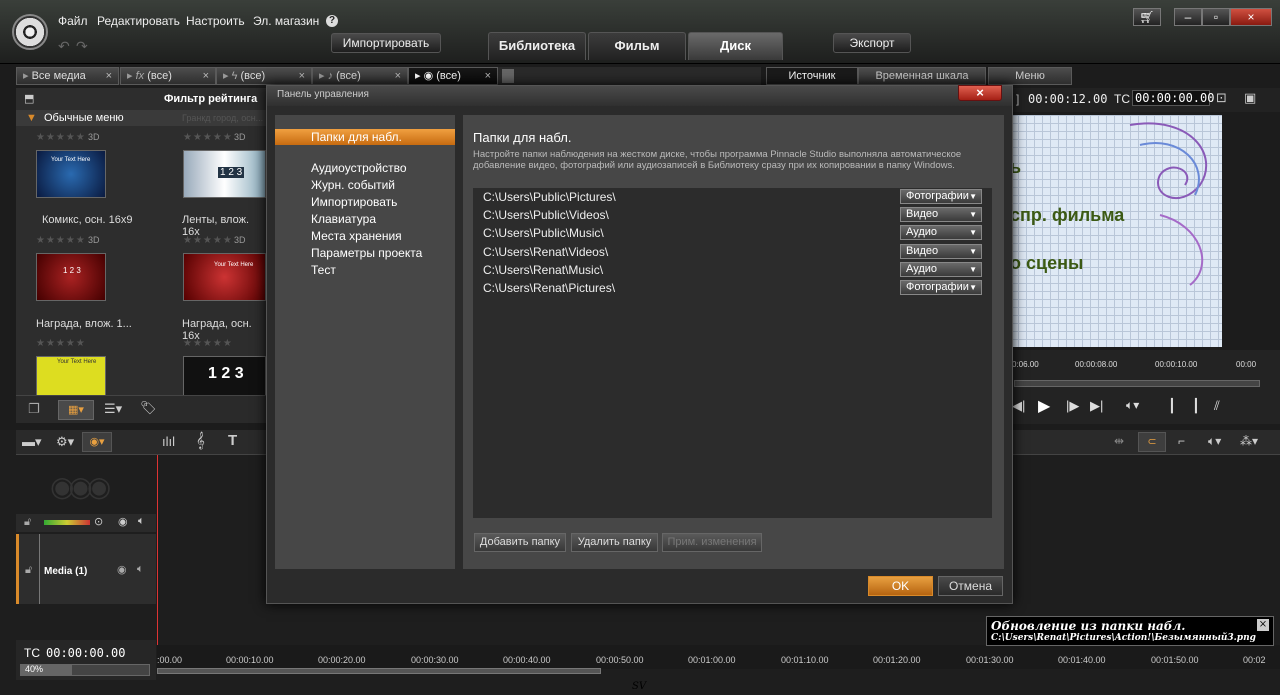  Describe the element at coordinates (86, 569) in the screenshot. I see `track-header: 🔓︎ Media (1) ◉ 🔈︎` at that location.